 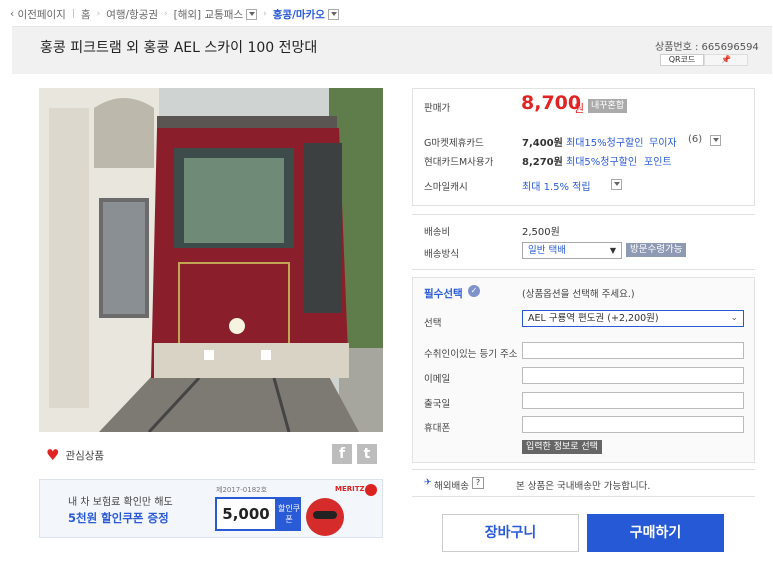 I want to click on heart-icon: ♥, so click(x=53, y=455).